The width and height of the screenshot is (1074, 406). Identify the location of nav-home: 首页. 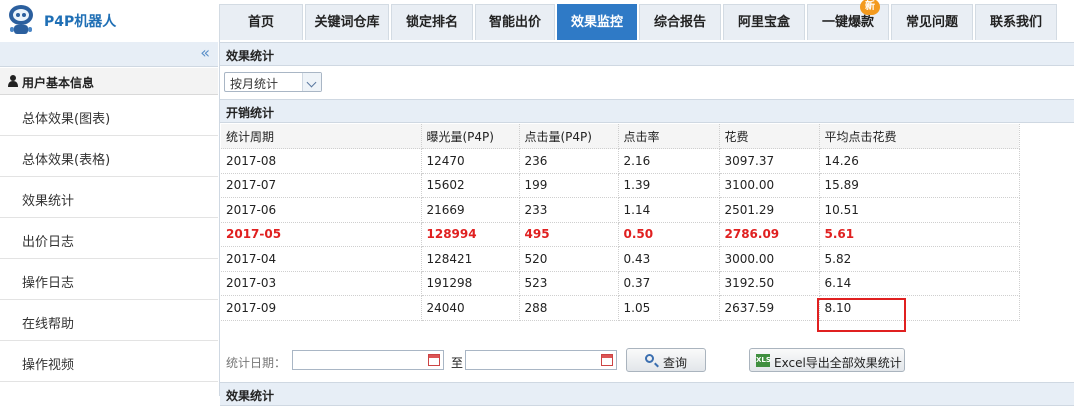
(261, 22).